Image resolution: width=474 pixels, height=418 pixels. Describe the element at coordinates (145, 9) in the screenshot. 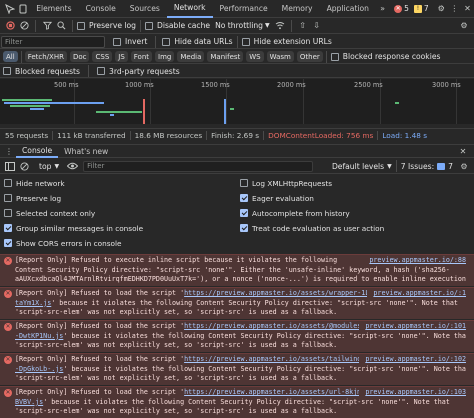

I see `tab-sources: Sources` at that location.